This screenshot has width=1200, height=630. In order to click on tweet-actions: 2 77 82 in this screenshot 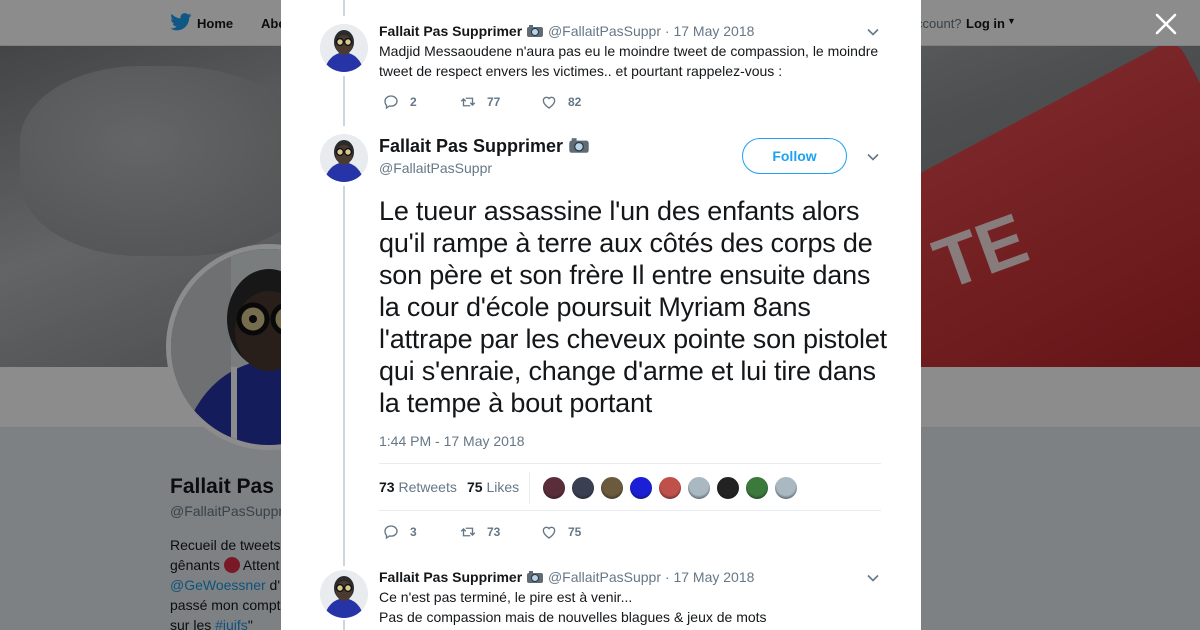, I will do `click(532, 103)`.